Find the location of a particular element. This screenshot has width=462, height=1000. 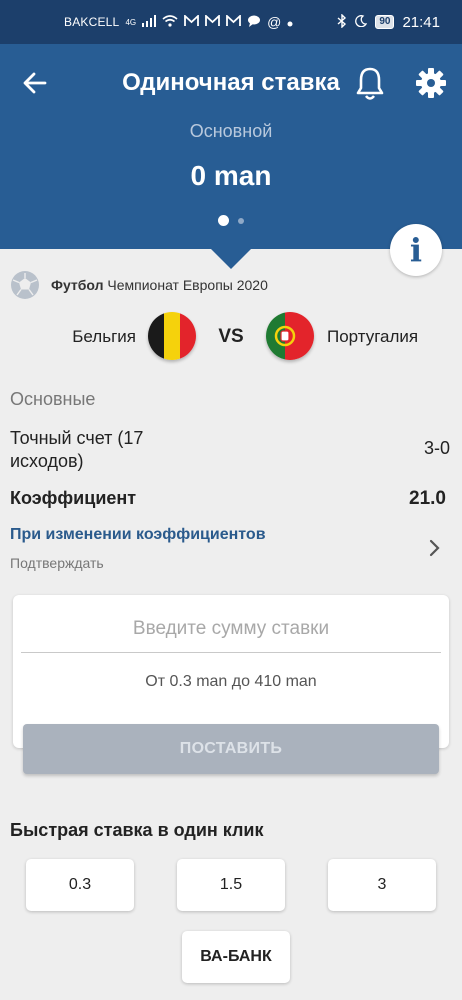

wifi-icon is located at coordinates (170, 22).